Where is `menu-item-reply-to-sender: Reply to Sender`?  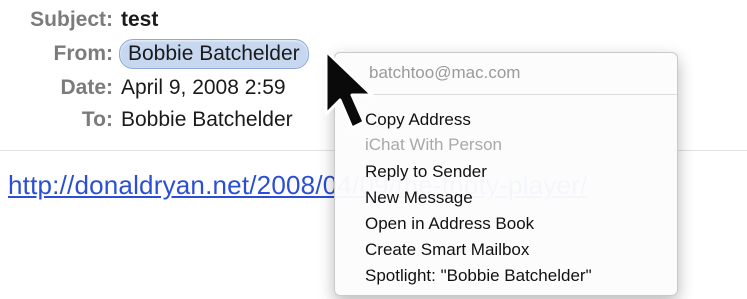 menu-item-reply-to-sender: Reply to Sender is located at coordinates (426, 171).